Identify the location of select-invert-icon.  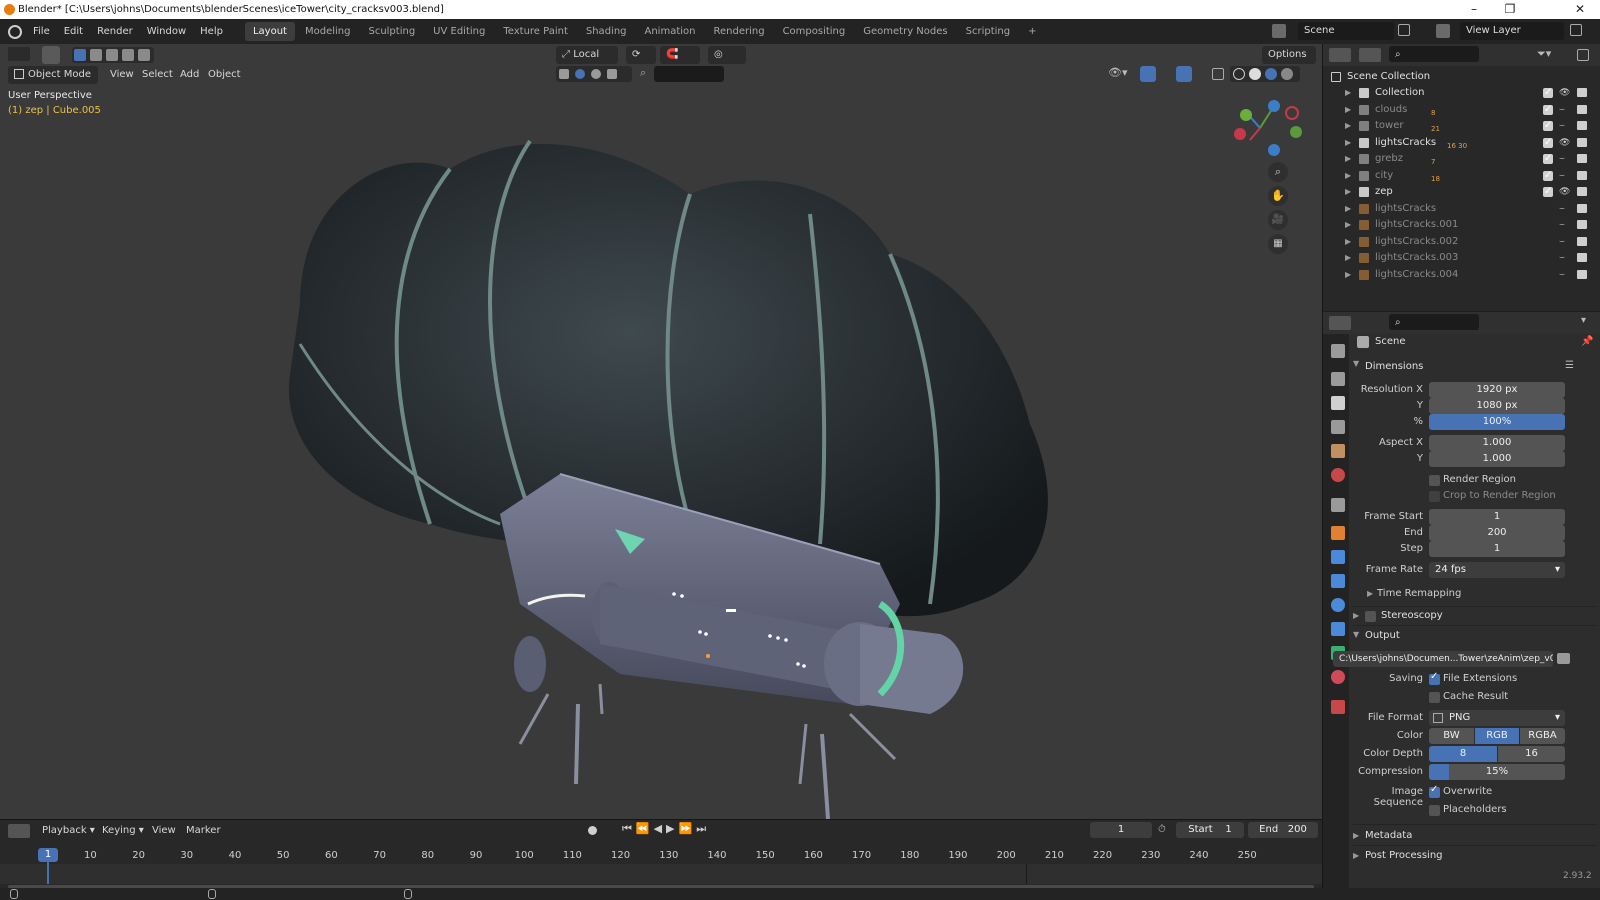
(128, 55).